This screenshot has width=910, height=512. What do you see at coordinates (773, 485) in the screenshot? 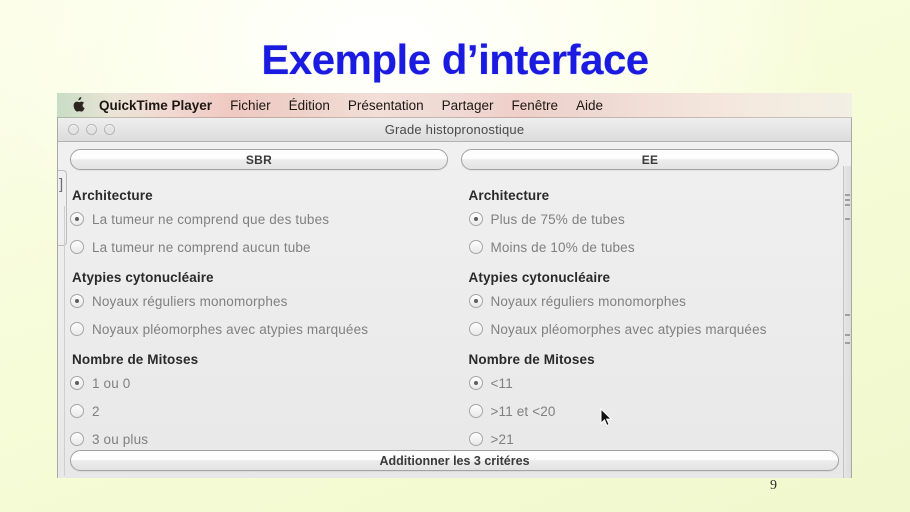
I see `page-number: 9` at bounding box center [773, 485].